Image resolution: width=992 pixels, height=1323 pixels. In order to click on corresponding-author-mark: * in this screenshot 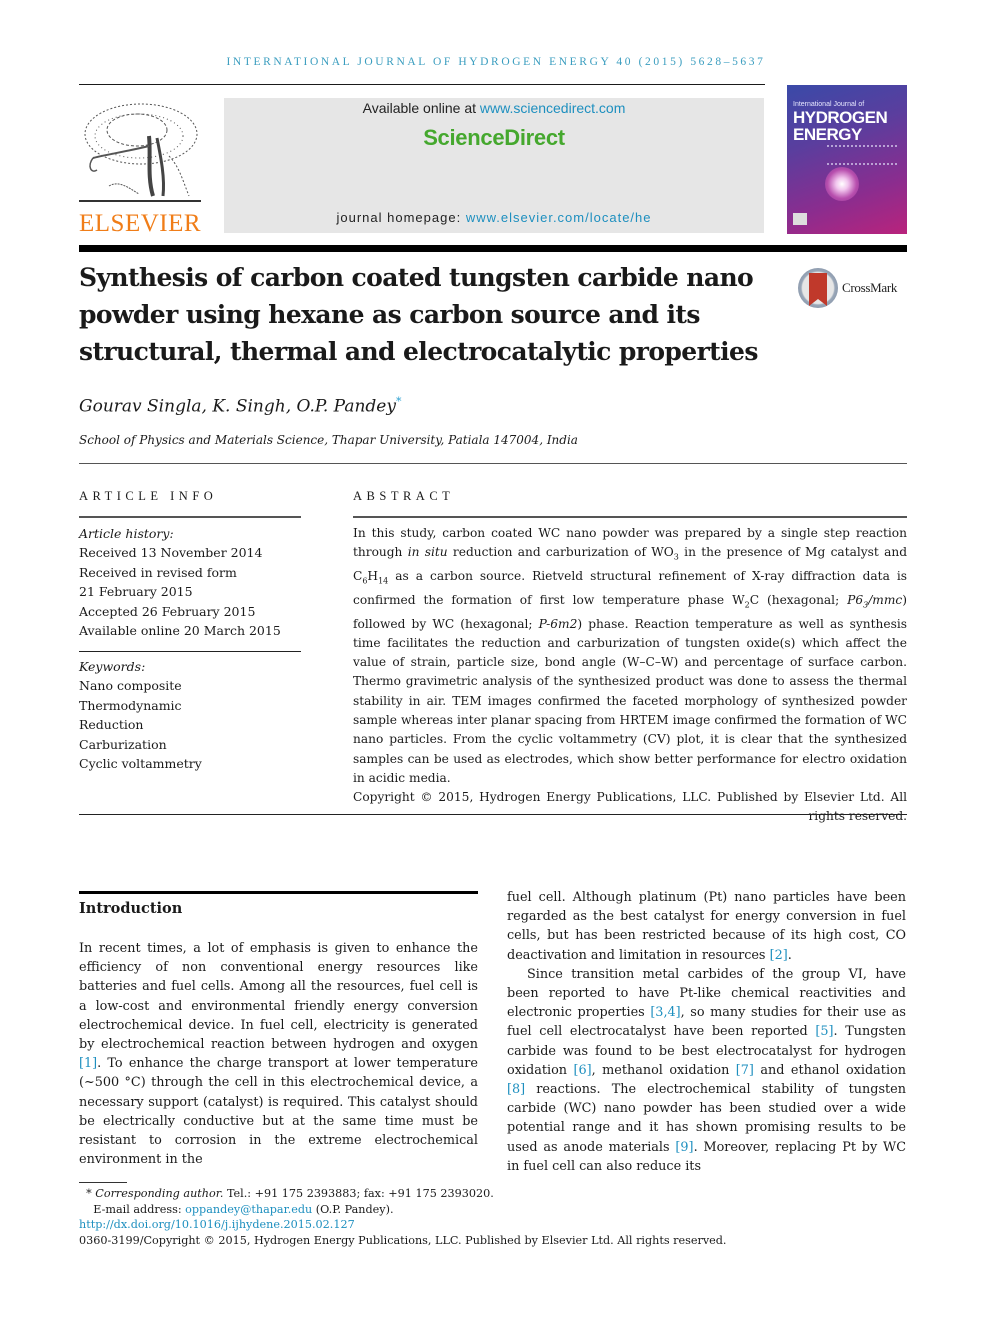, I will do `click(399, 401)`.